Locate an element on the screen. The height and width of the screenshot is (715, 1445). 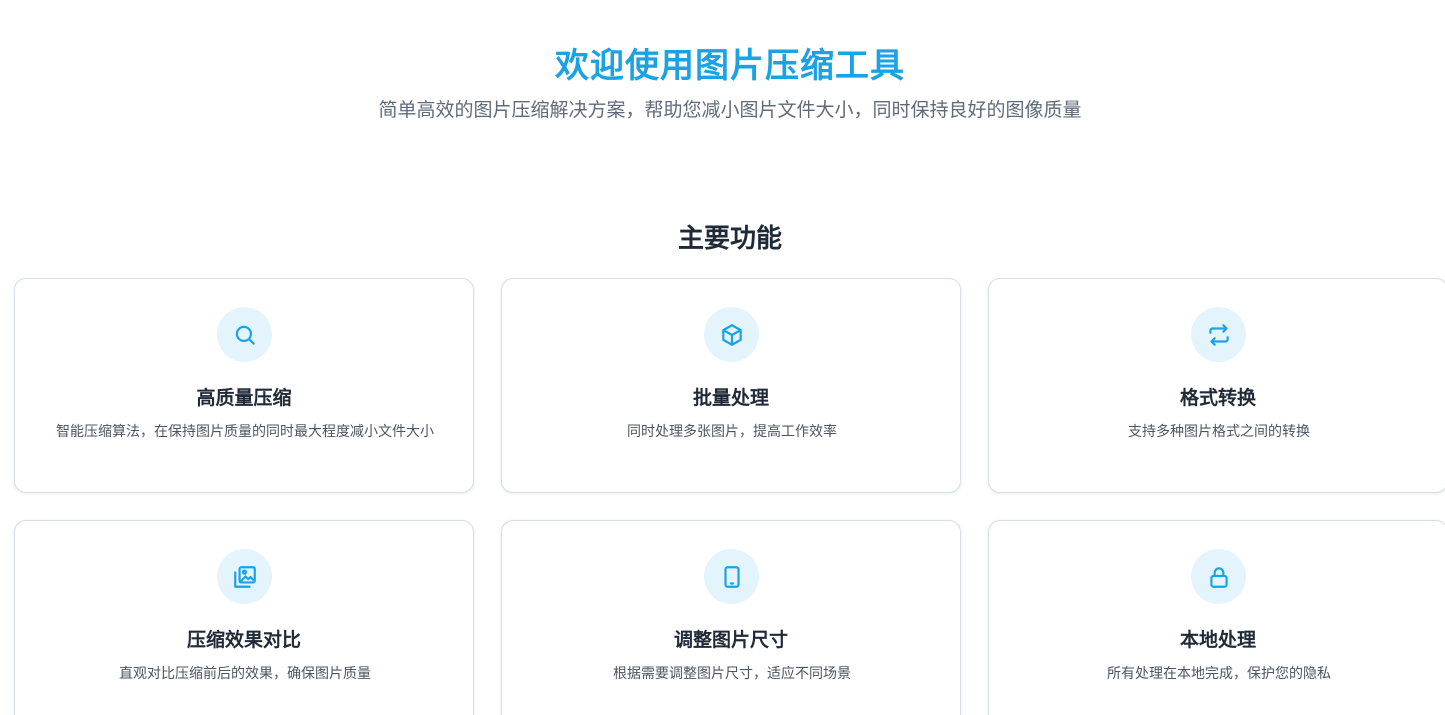
swap-icon is located at coordinates (1218, 334).